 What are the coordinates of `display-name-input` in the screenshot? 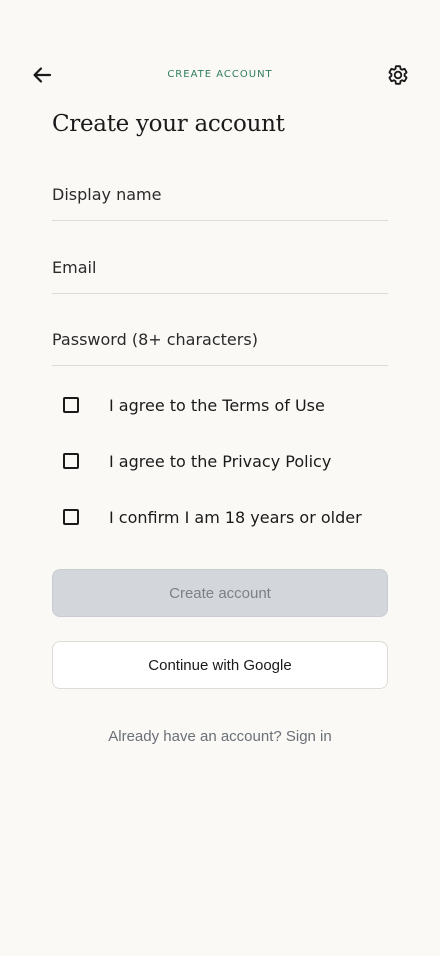 It's located at (220, 194).